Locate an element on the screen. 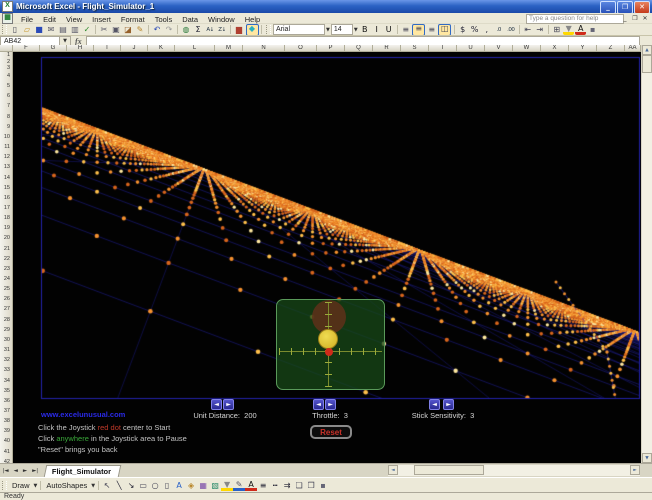  vertical-scrollbar: ▲ ▼ is located at coordinates (646, 254).